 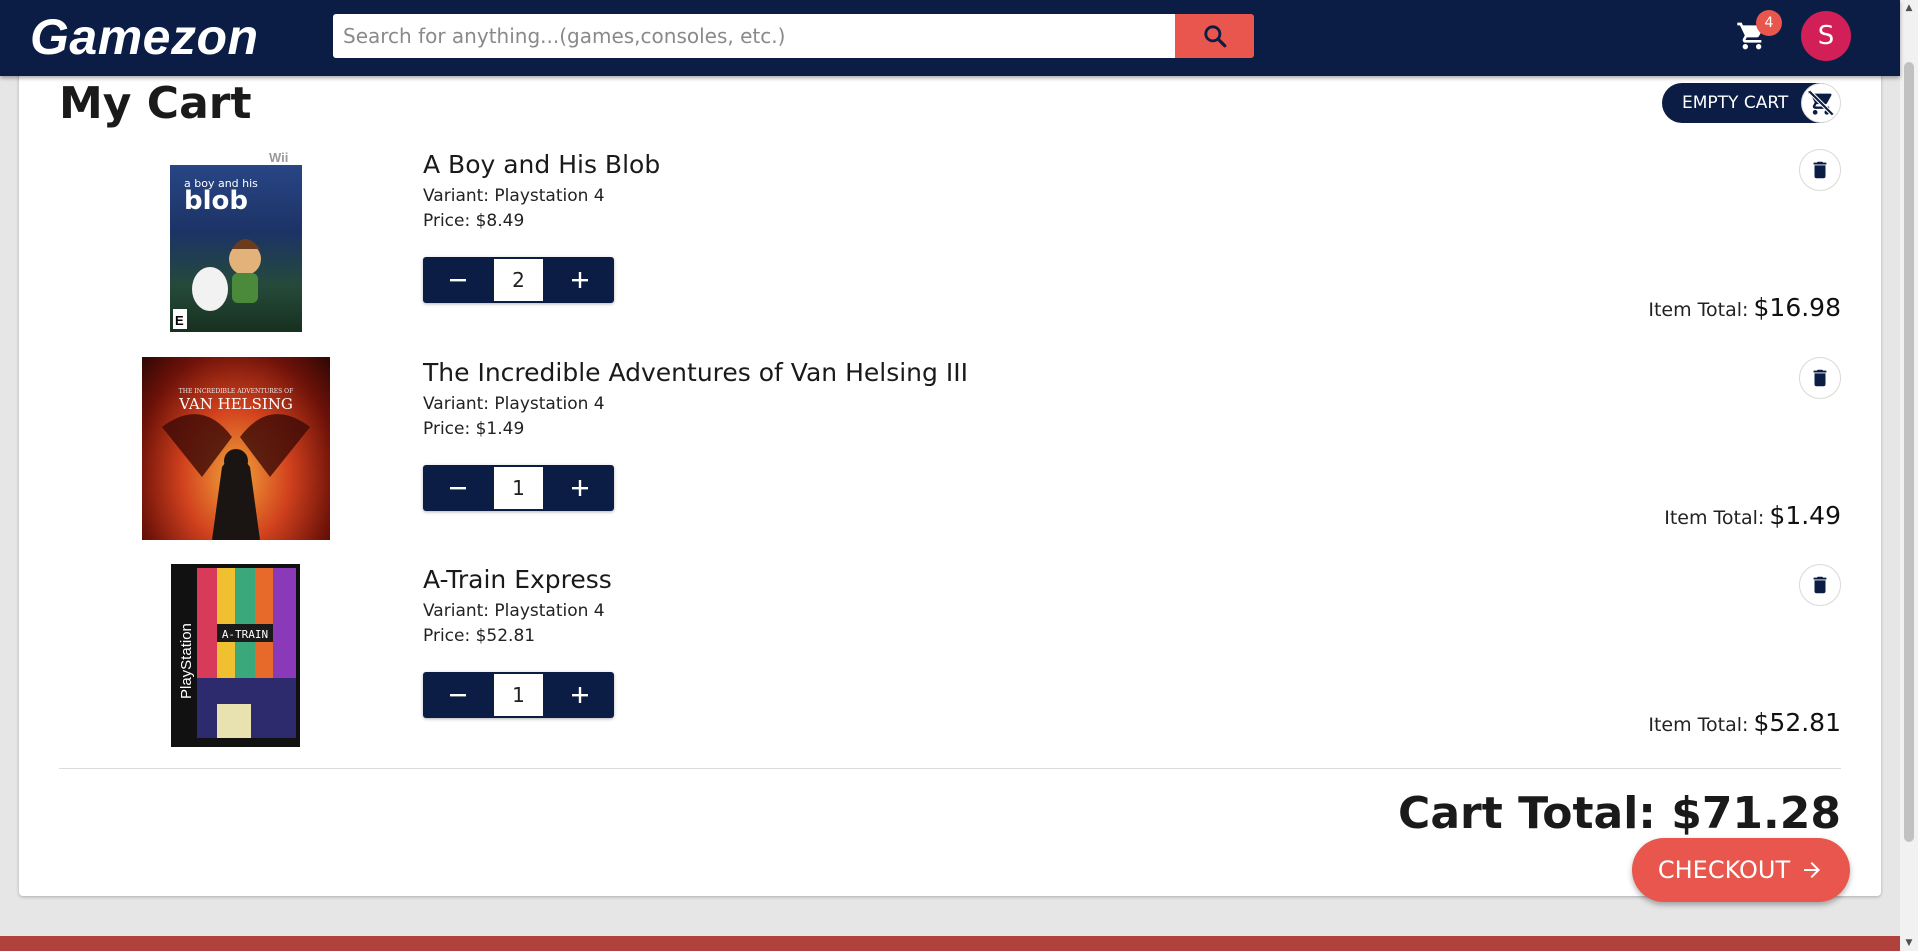 I want to click on scroll-down-arrow-icon: ▼, so click(x=1909, y=943).